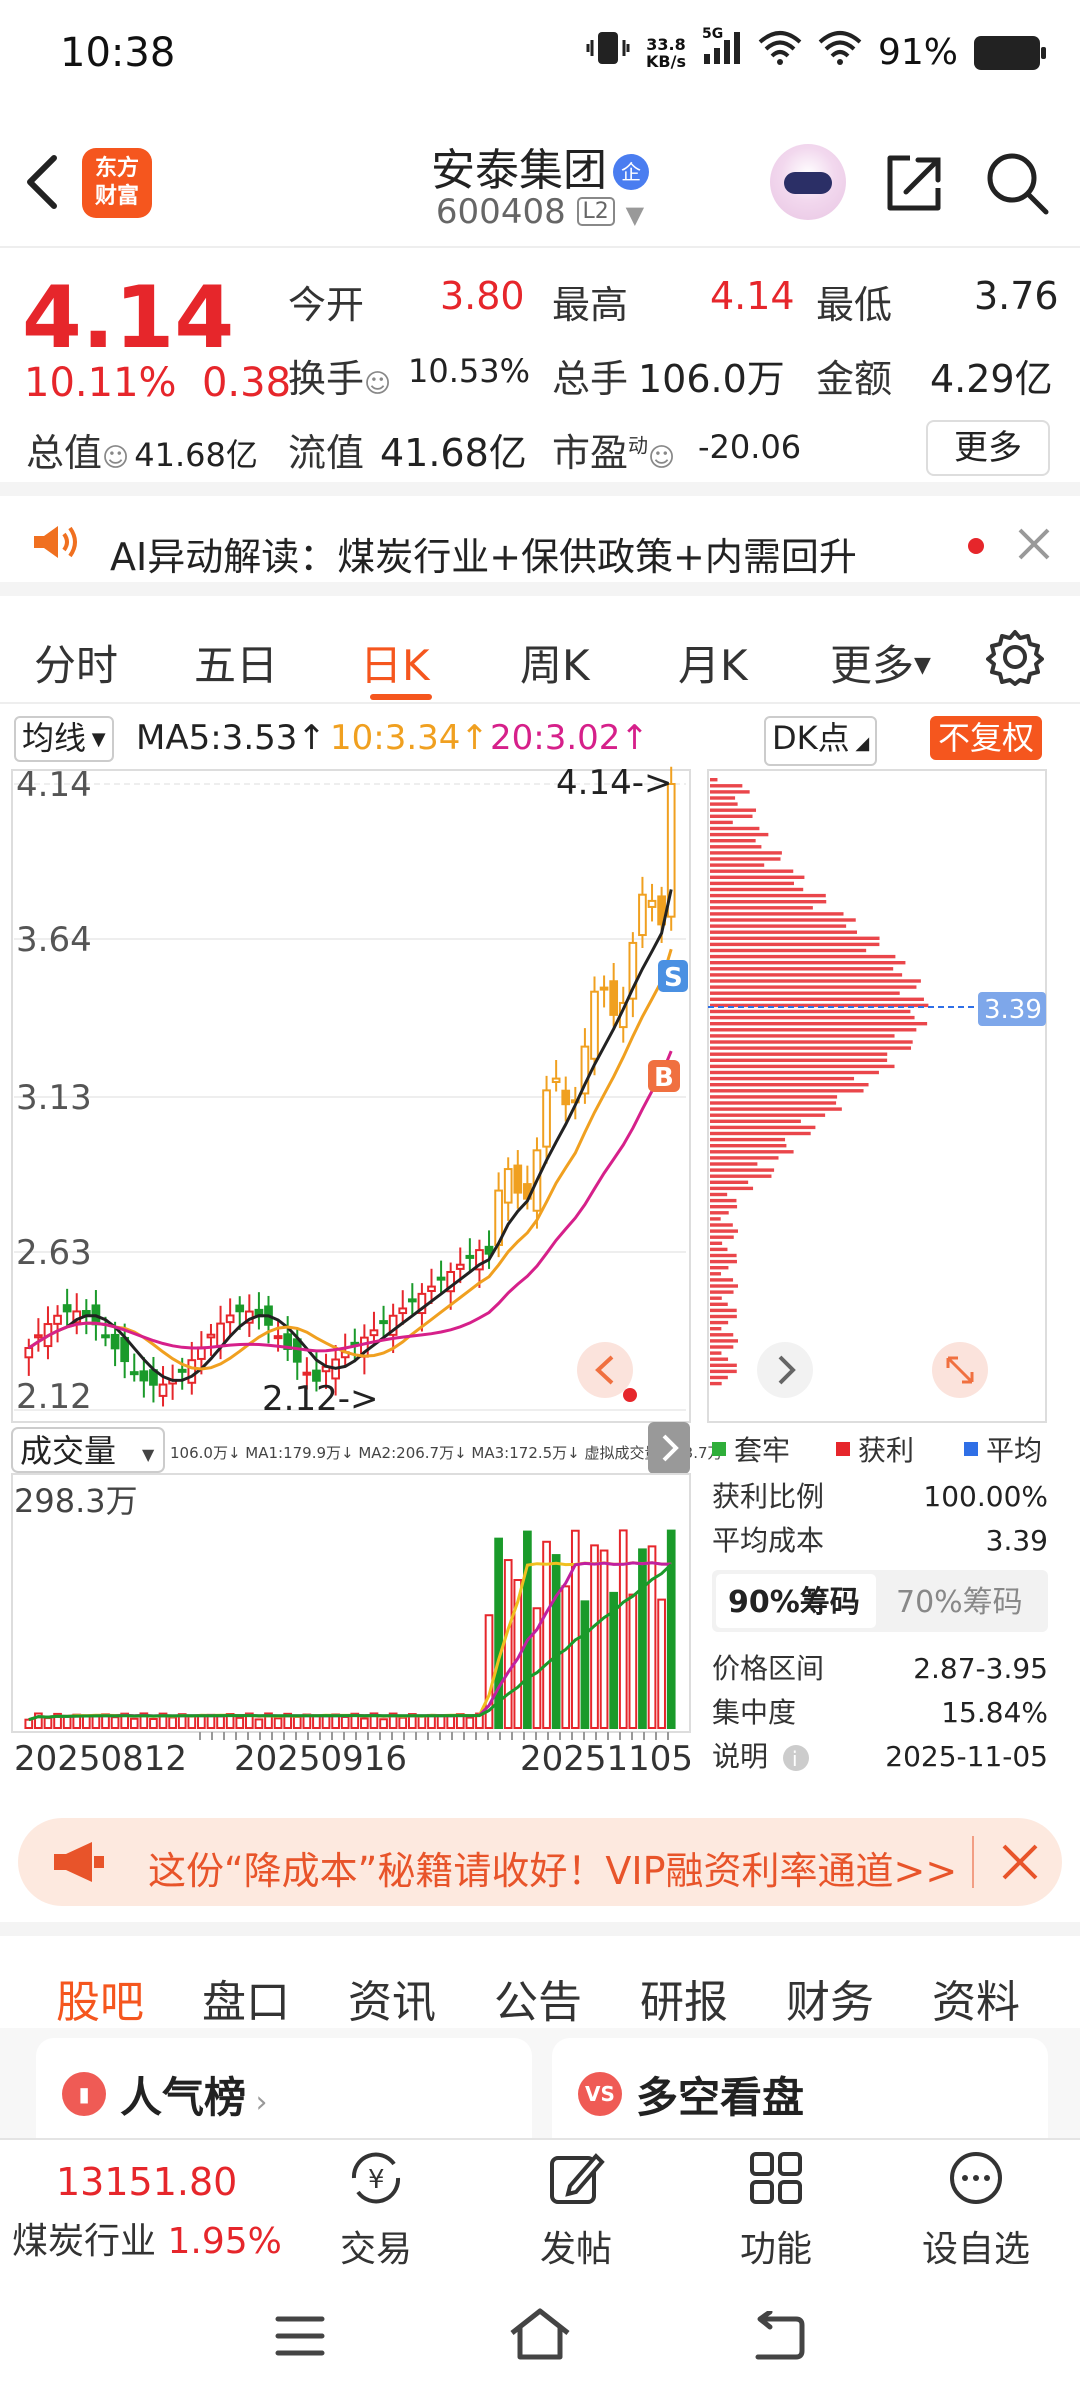 The image size is (1080, 2400). Describe the element at coordinates (100, 1998) in the screenshot. I see `tab-guba: 股吧` at that location.